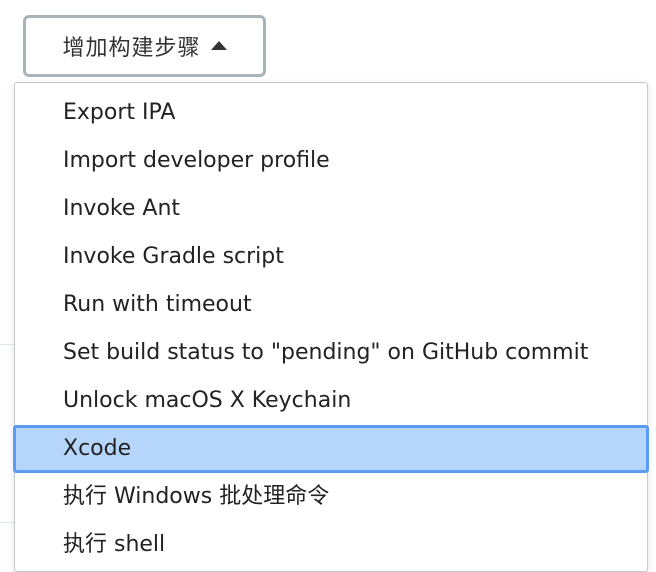 Image resolution: width=656 pixels, height=572 pixels. Describe the element at coordinates (331, 497) in the screenshot. I see `menu-item-windows-batch: 执行 Windows 批处理命令` at that location.